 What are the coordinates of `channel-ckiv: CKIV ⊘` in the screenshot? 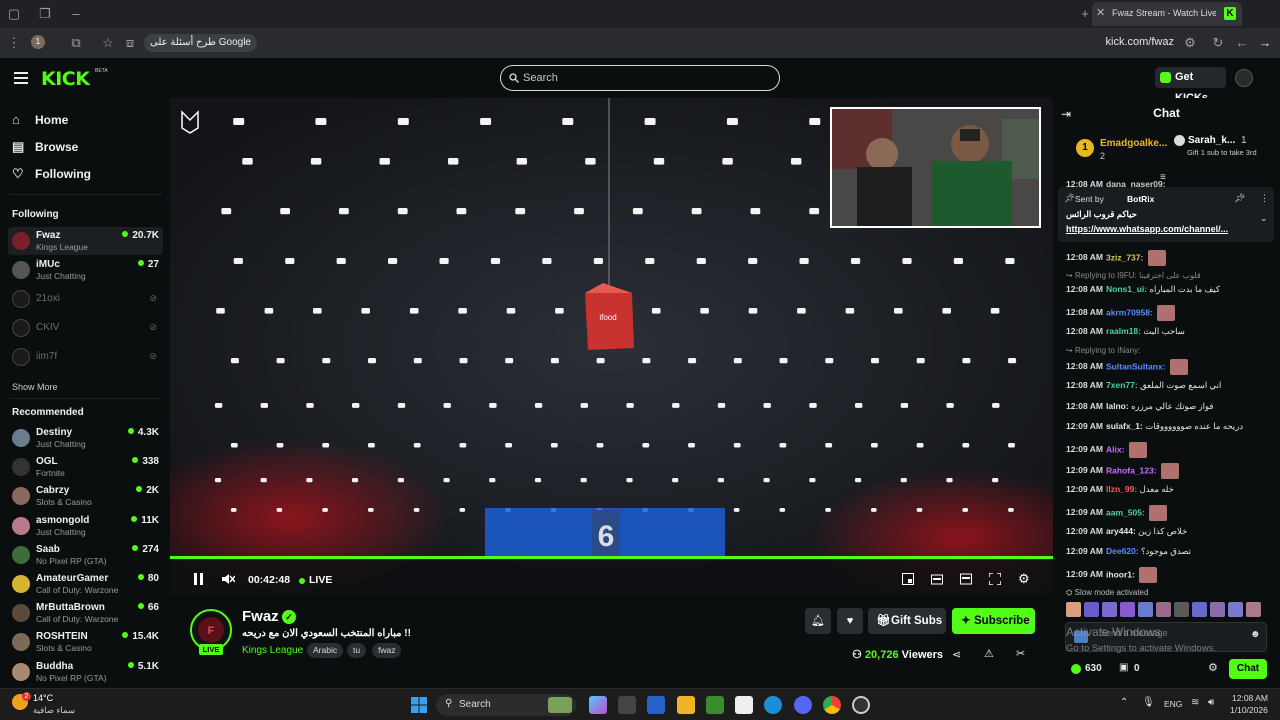 It's located at (85, 328).